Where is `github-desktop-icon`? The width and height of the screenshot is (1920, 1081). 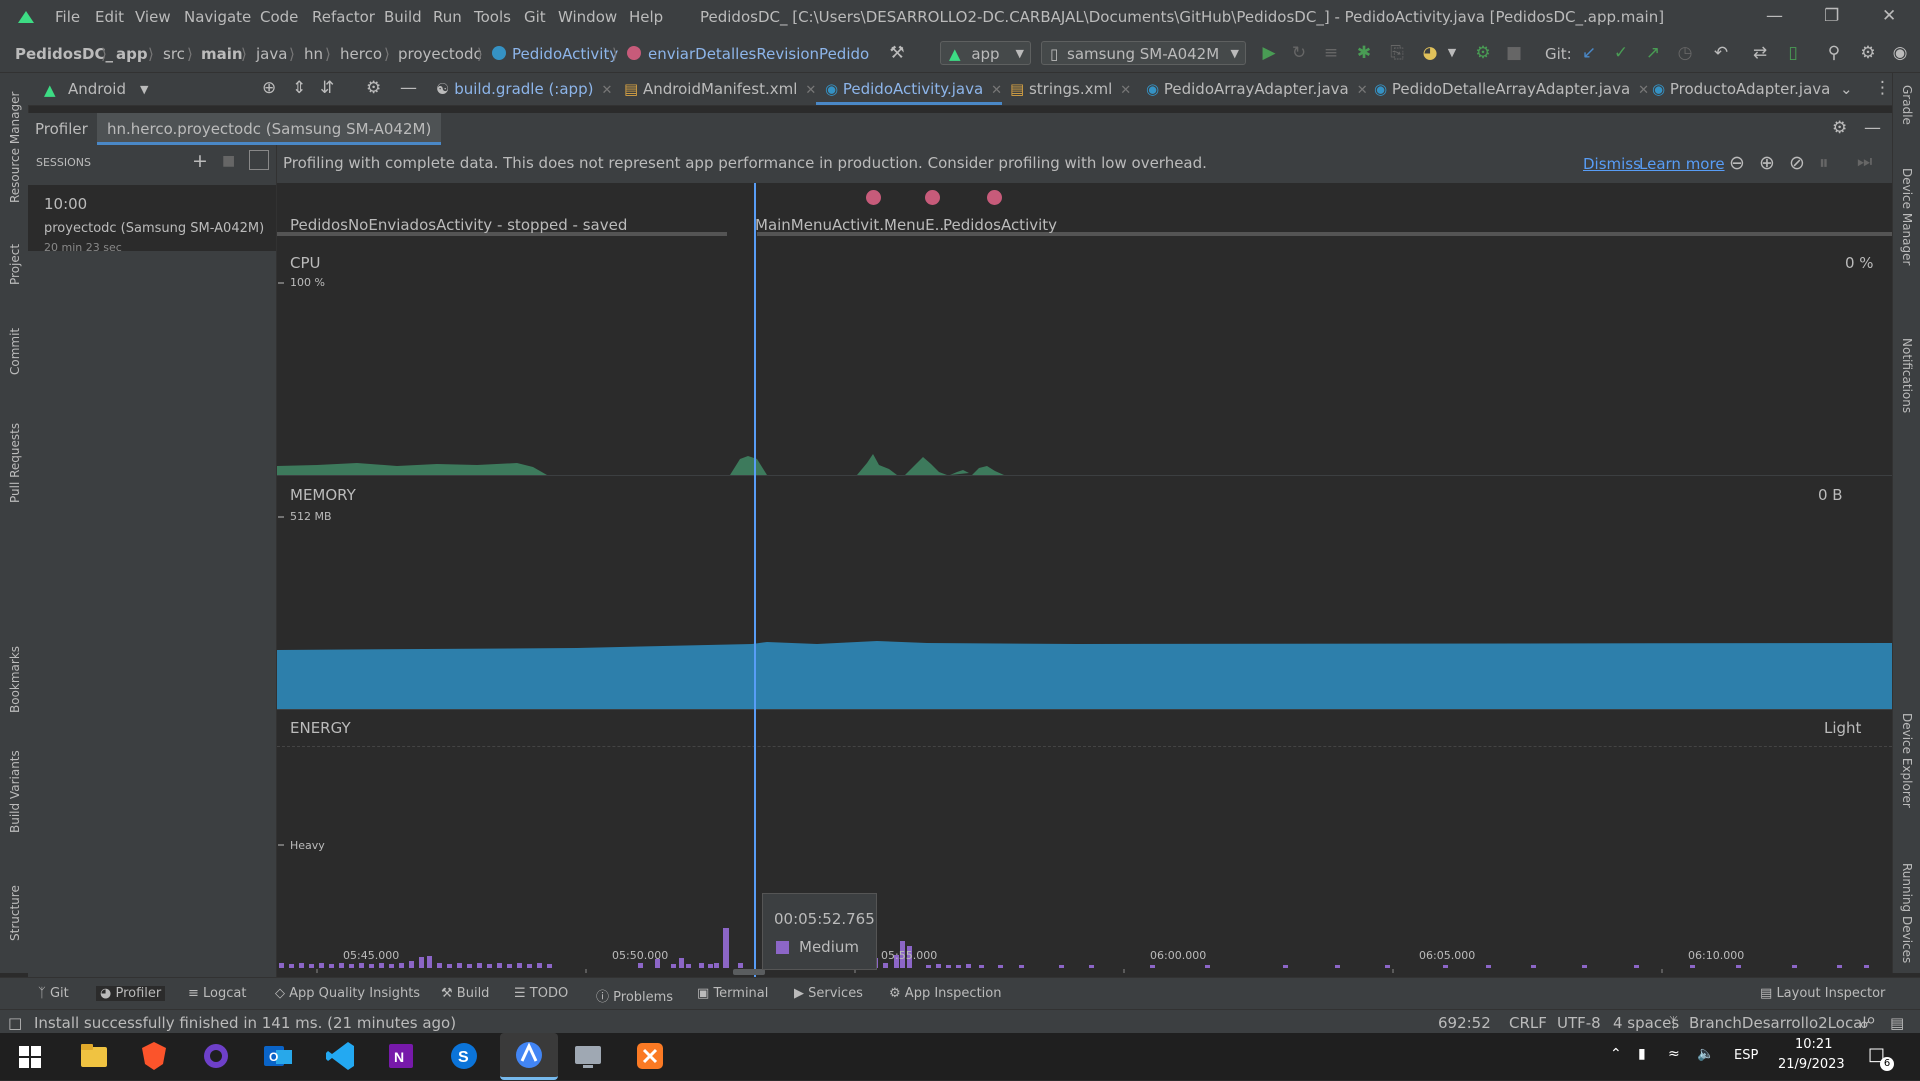
github-desktop-icon is located at coordinates (216, 1056).